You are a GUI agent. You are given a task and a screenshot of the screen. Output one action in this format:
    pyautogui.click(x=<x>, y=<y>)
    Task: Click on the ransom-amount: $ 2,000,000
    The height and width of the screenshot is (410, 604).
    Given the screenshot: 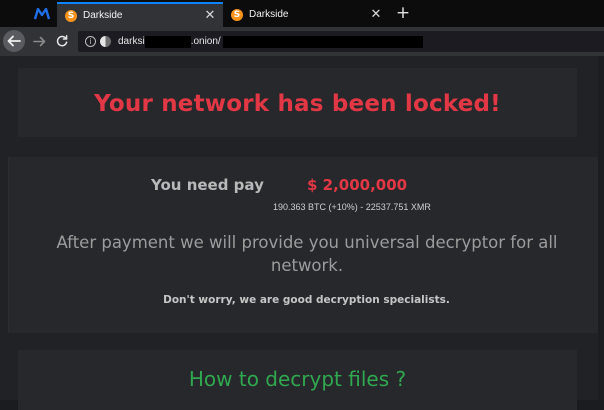 What is the action you would take?
    pyautogui.click(x=357, y=185)
    